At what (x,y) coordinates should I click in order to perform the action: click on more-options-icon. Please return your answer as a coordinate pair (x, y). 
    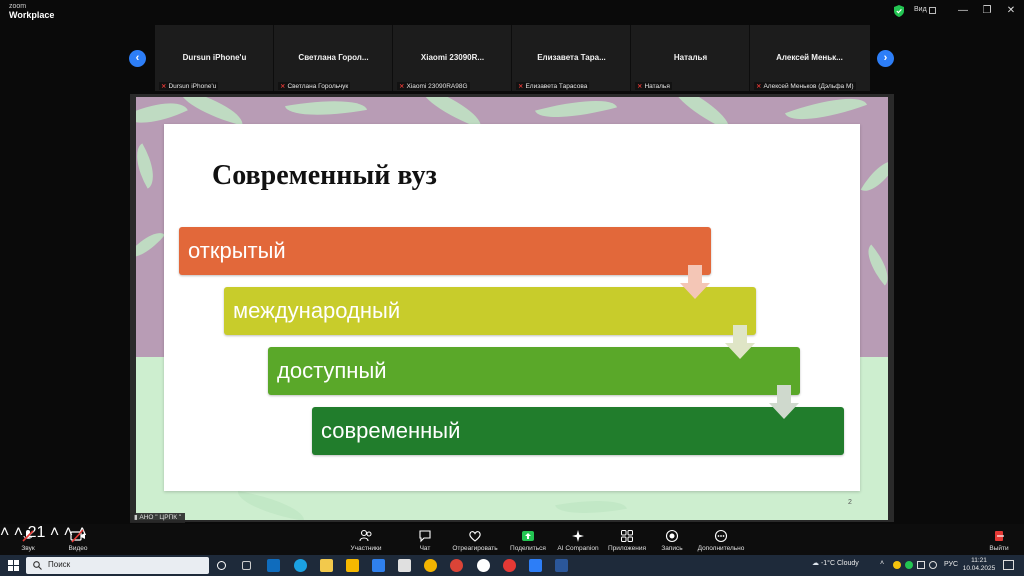
    Looking at the image, I should click on (721, 536).